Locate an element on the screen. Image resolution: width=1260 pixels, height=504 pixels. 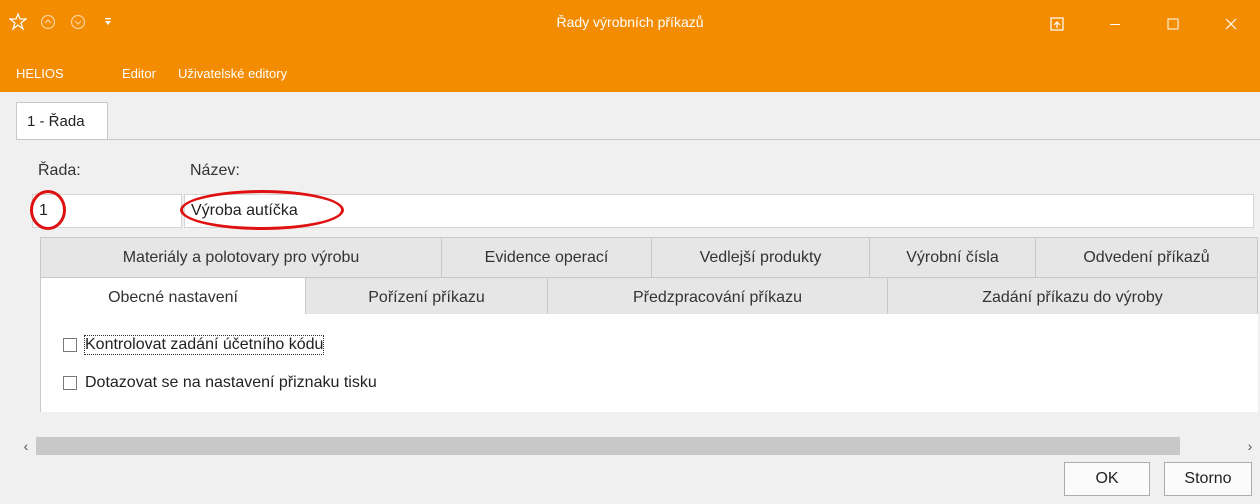
pin-icon is located at coordinates (1057, 24).